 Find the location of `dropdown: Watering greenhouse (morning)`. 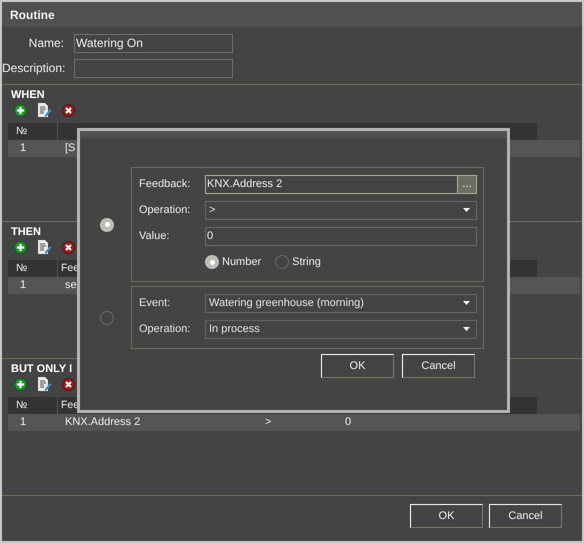

dropdown: Watering greenhouse (morning) is located at coordinates (341, 303).